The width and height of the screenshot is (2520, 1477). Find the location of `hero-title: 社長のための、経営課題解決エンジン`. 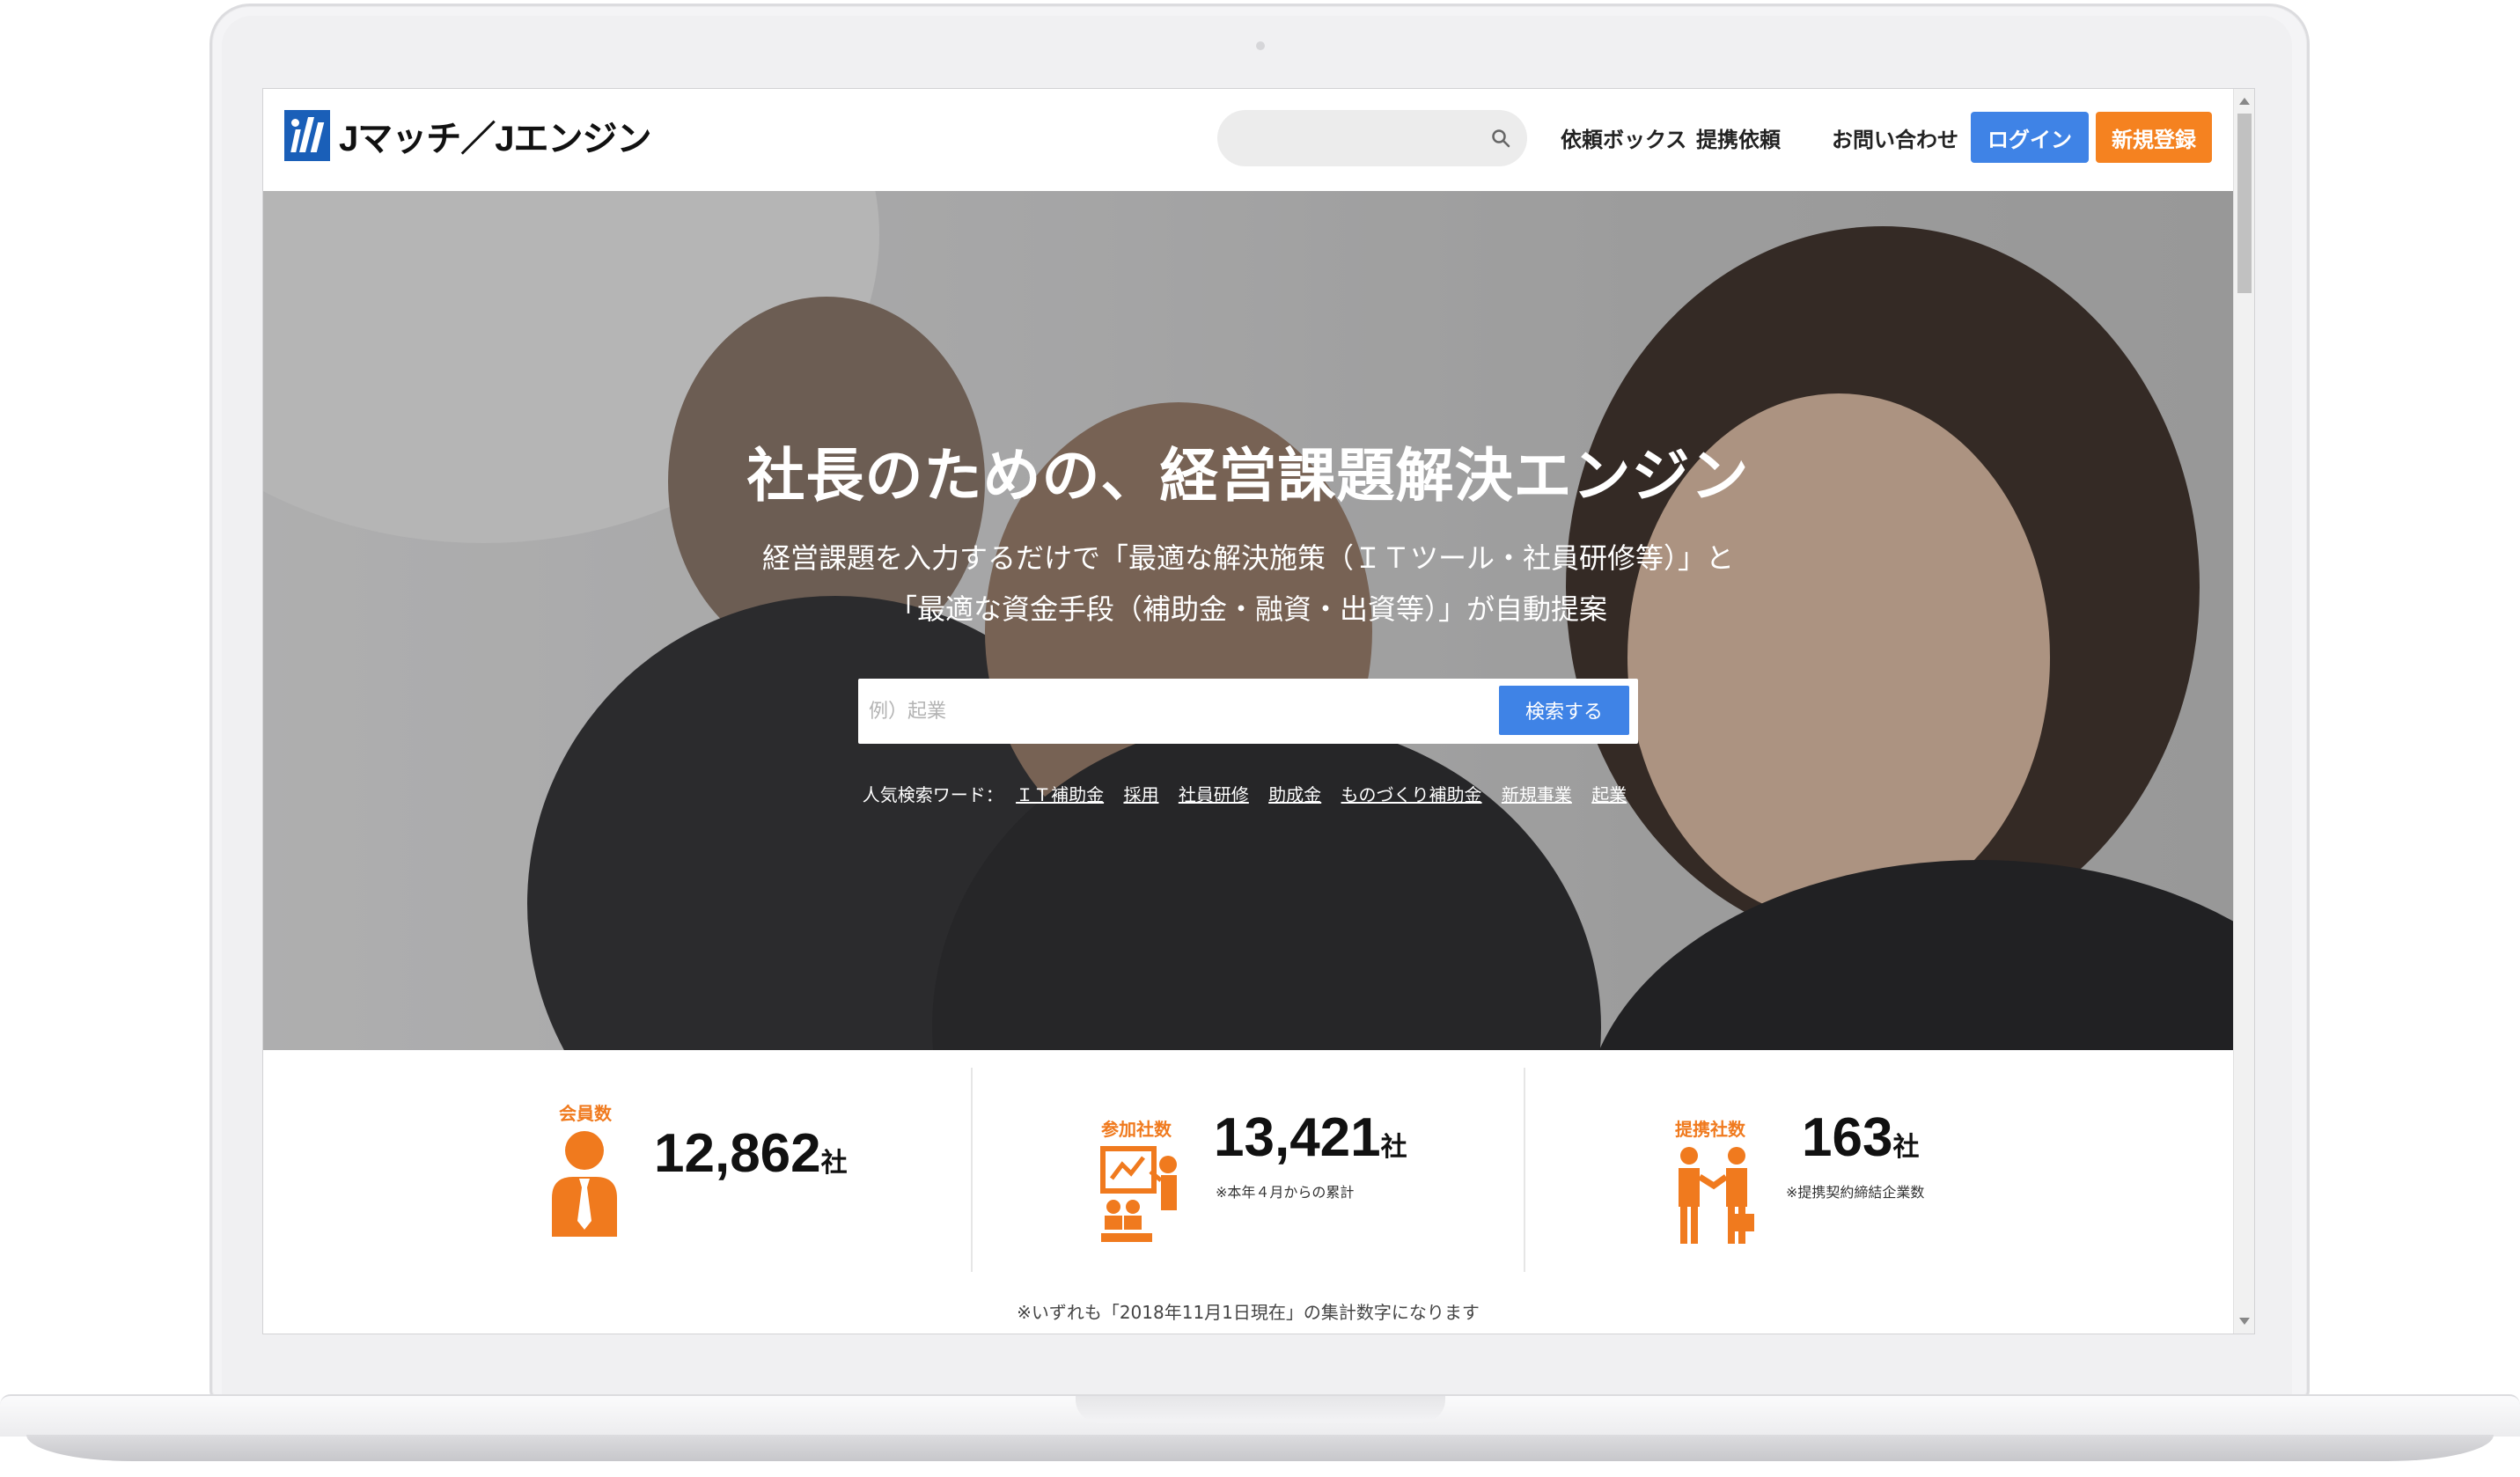

hero-title: 社長のための、経営課題解決エンジン is located at coordinates (1248, 476).